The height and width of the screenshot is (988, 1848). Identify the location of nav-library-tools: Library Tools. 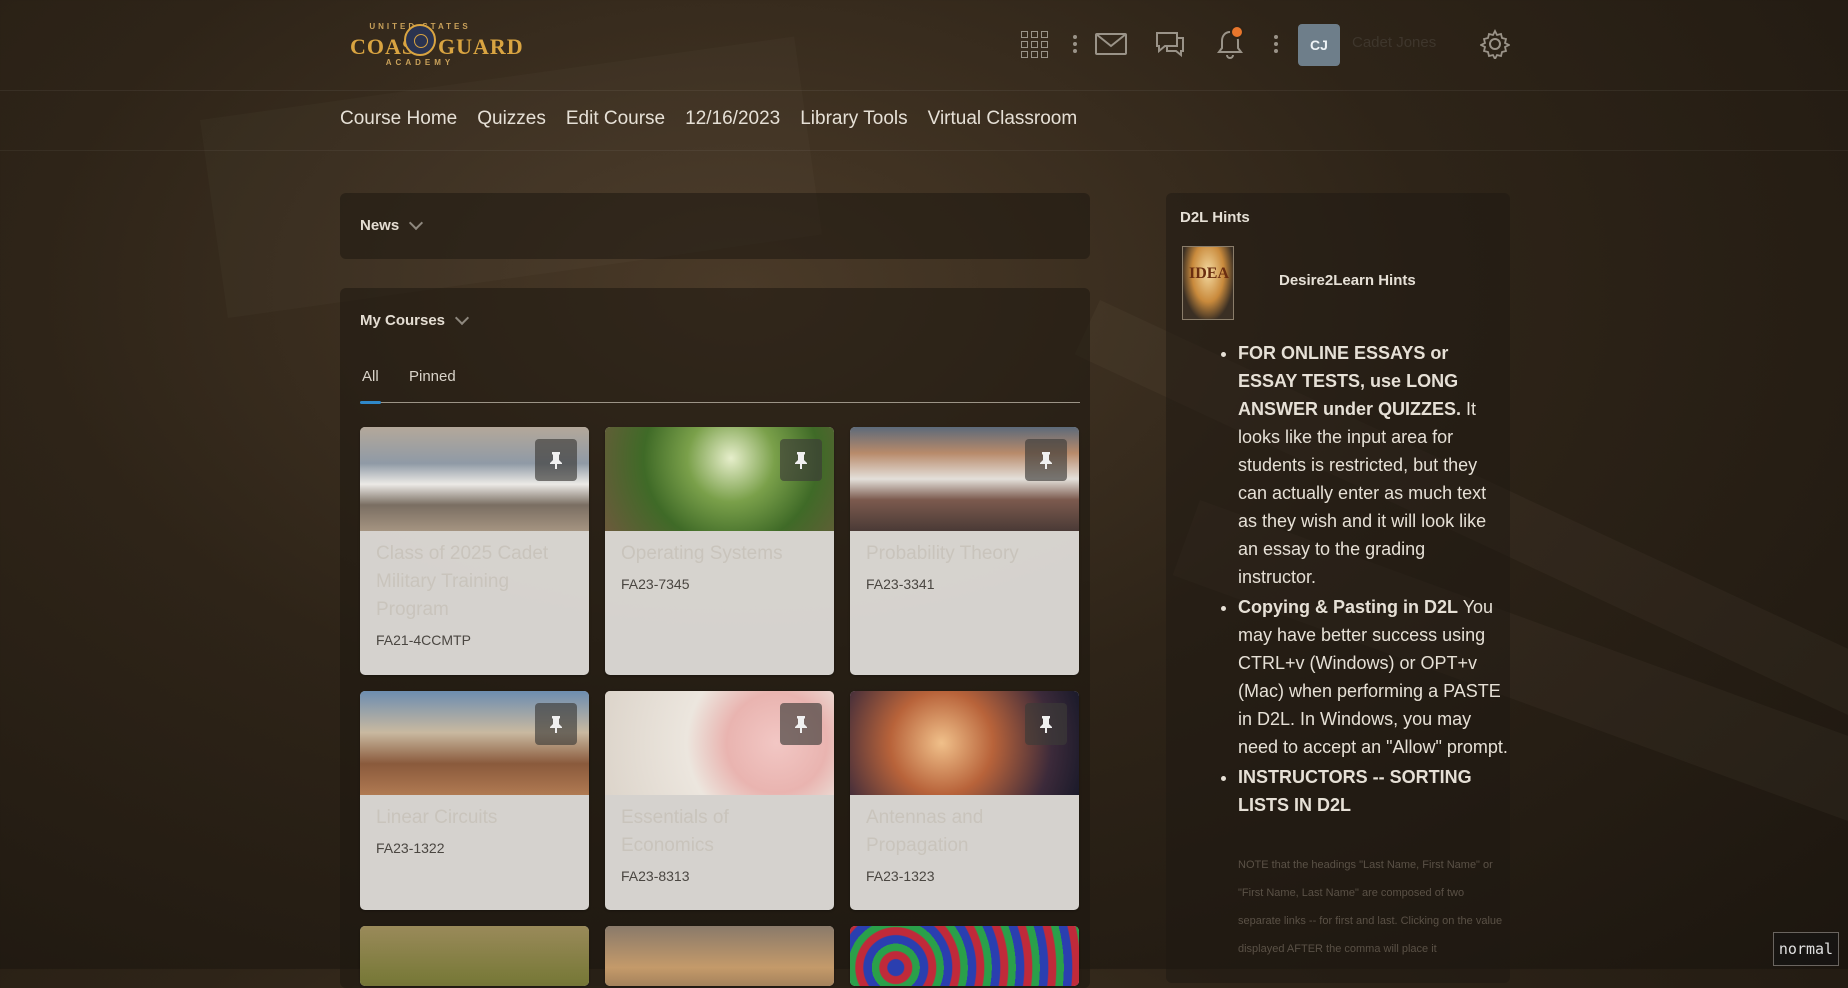
(853, 119).